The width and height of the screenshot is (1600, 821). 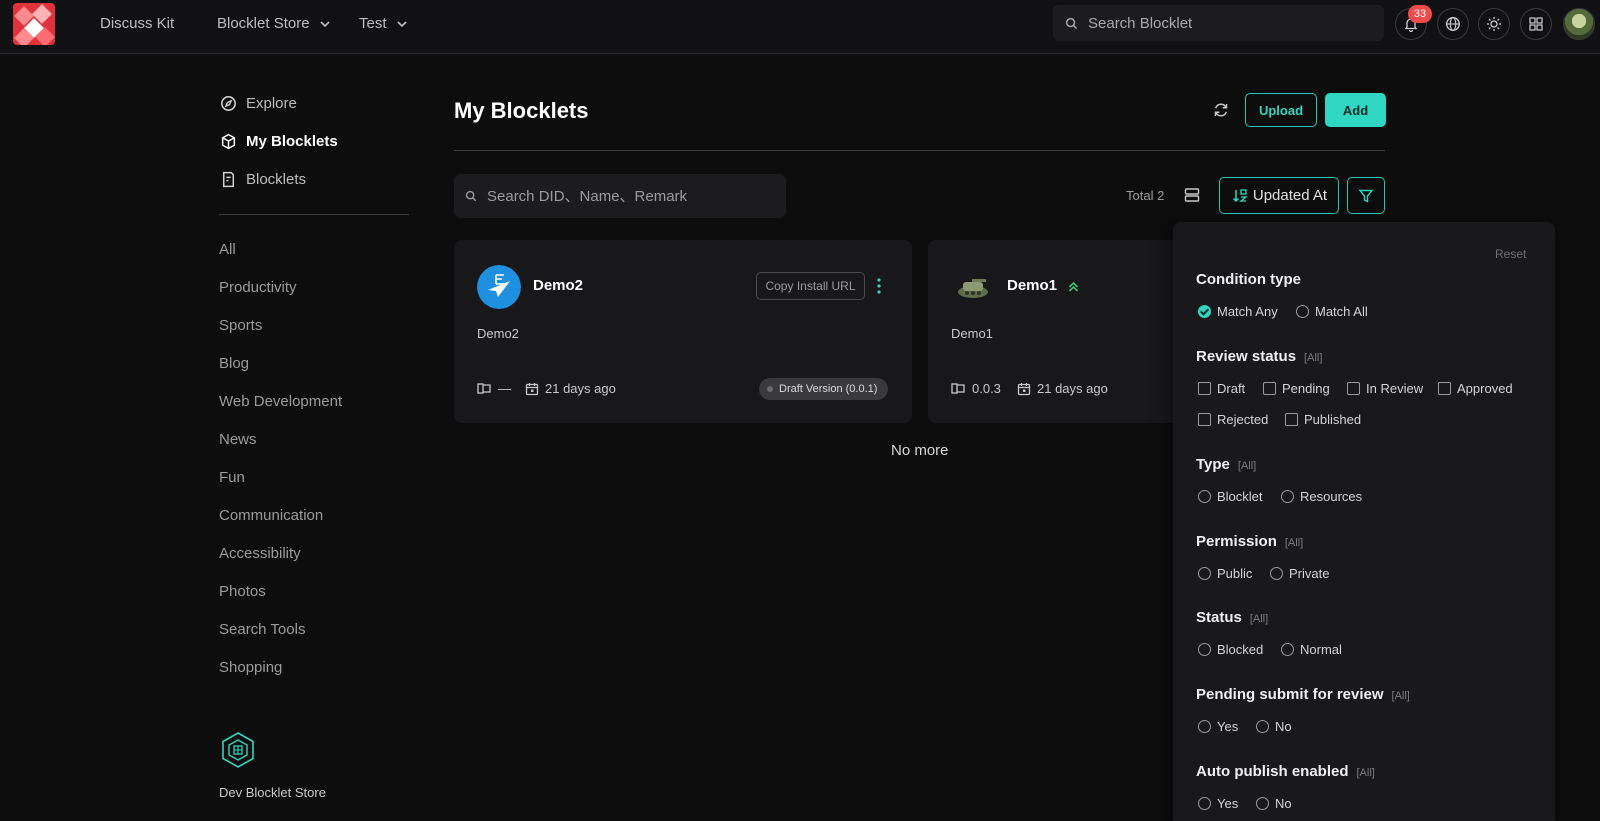 What do you see at coordinates (34, 24) in the screenshot?
I see `brand-logo` at bounding box center [34, 24].